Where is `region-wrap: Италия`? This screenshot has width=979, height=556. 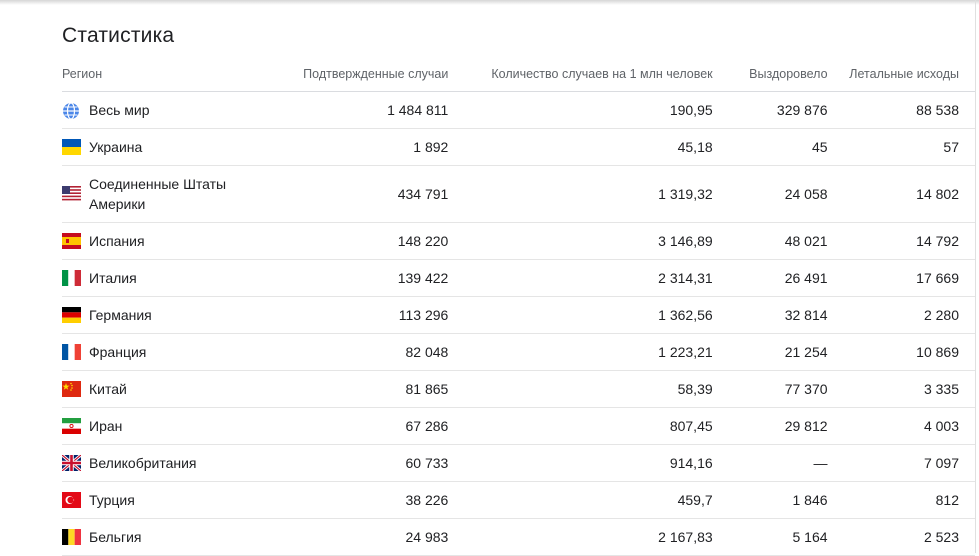 region-wrap: Италия is located at coordinates (163, 278).